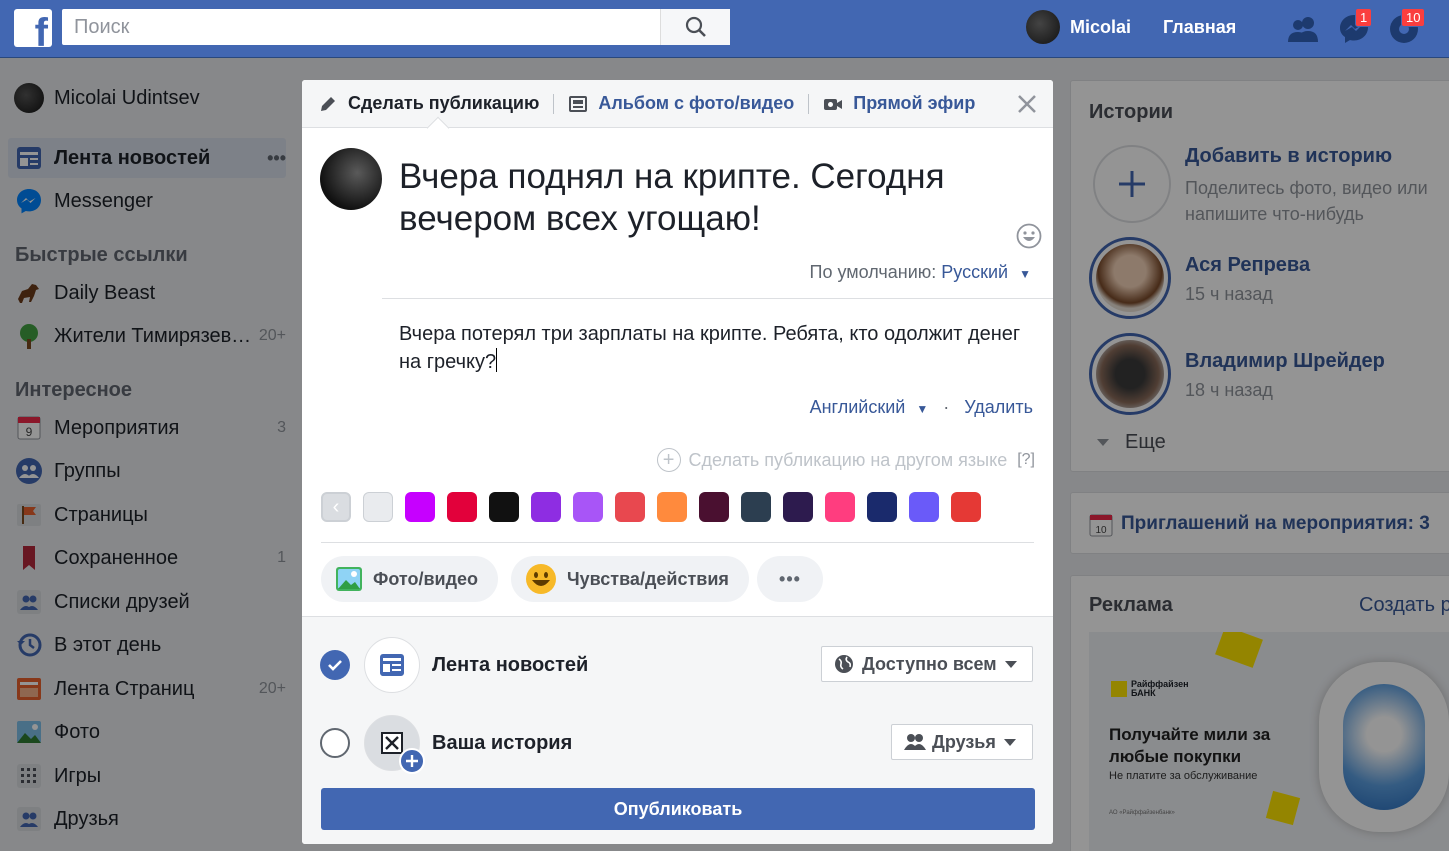 The width and height of the screenshot is (1449, 851). What do you see at coordinates (833, 104) in the screenshot?
I see `video-camera-icon` at bounding box center [833, 104].